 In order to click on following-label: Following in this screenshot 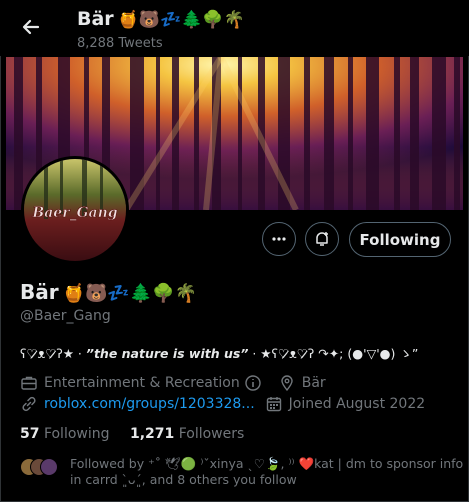, I will do `click(76, 434)`.